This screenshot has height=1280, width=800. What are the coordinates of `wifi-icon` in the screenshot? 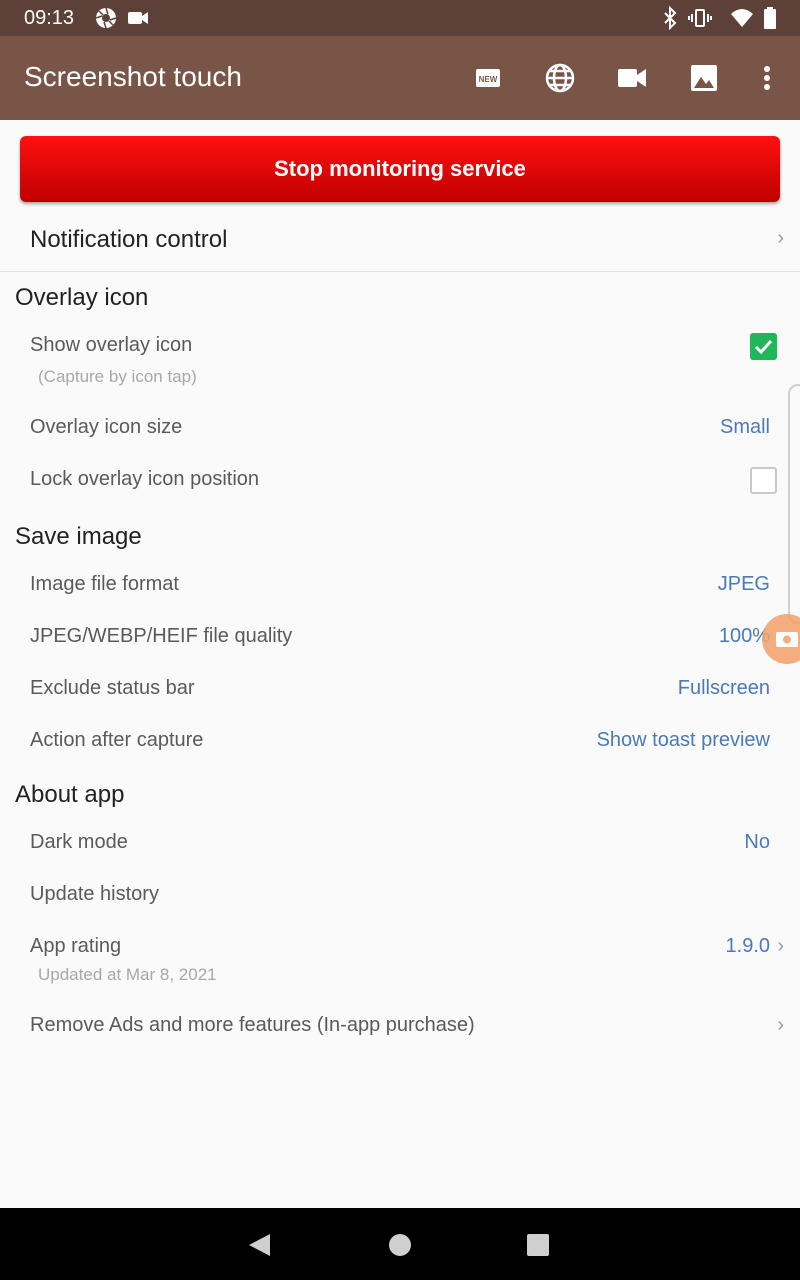 It's located at (742, 18).